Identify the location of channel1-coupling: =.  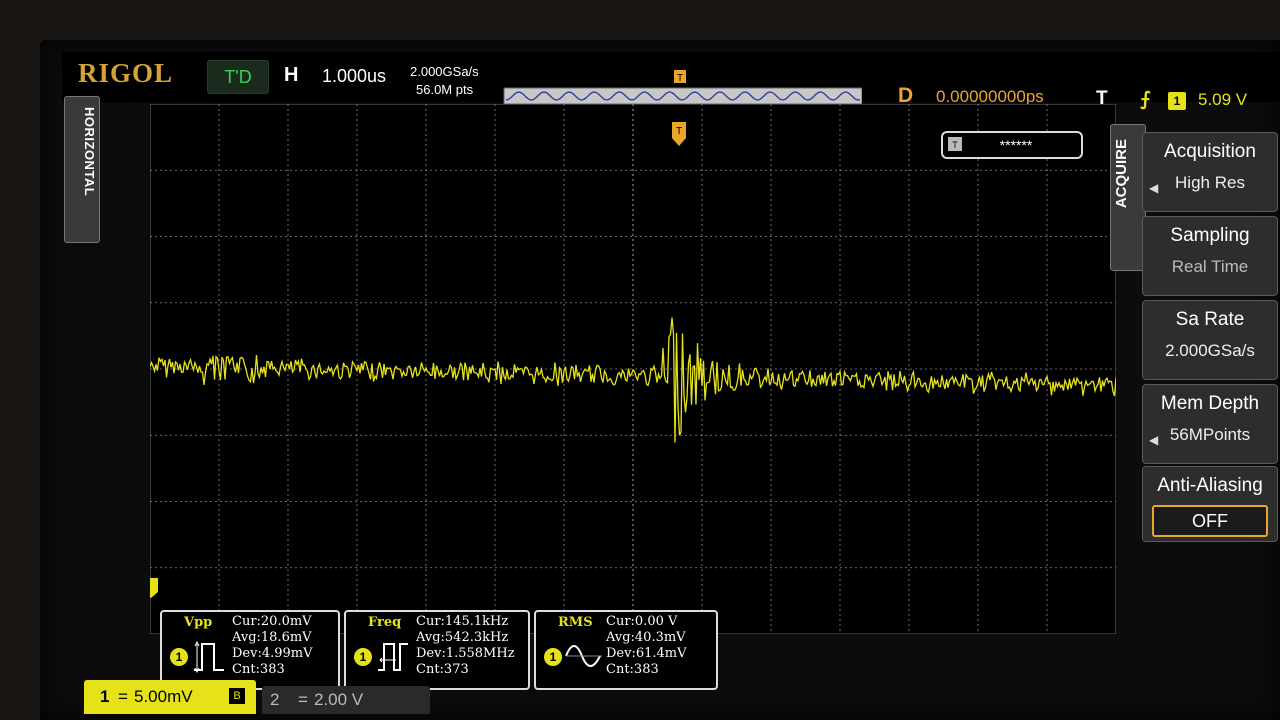
(123, 696).